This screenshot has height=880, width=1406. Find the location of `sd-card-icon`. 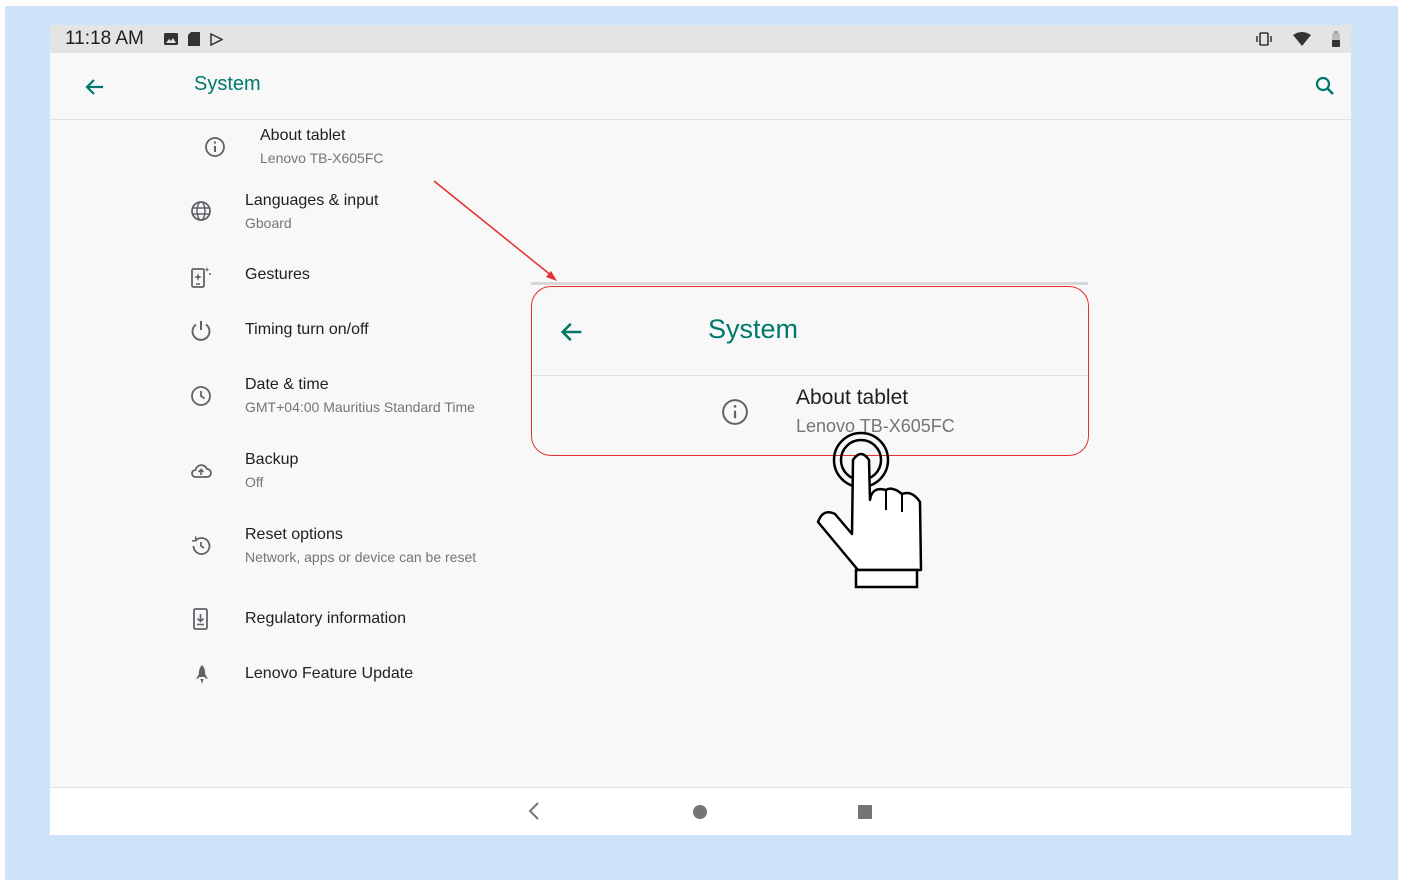

sd-card-icon is located at coordinates (194, 39).